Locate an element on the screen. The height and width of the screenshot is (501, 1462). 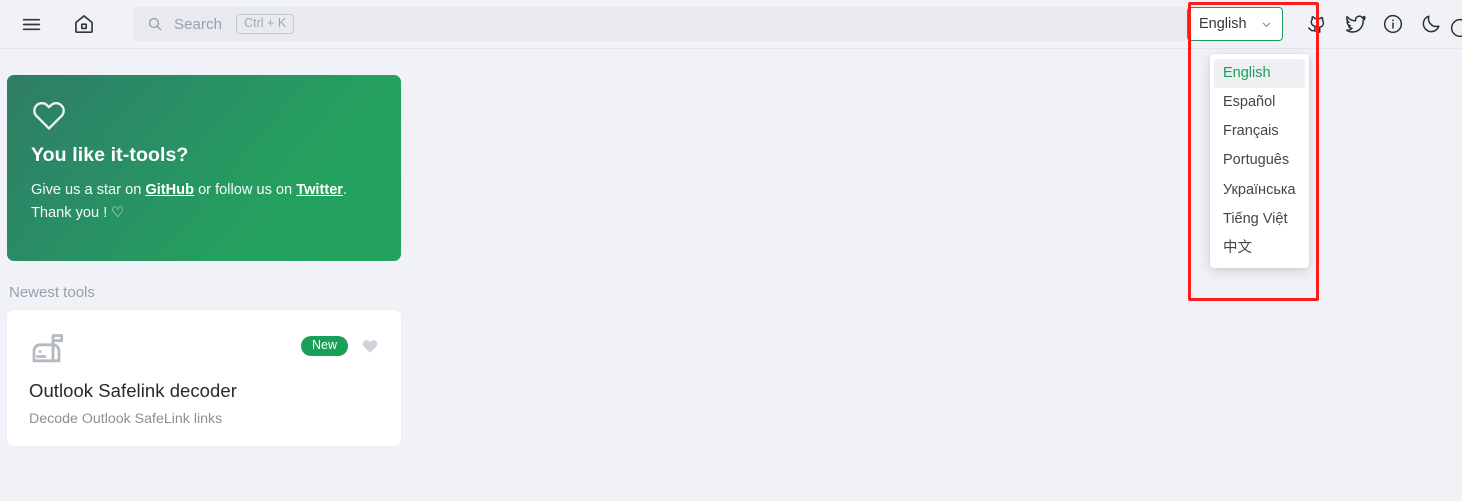
app-header: Search Ctrl + K English is located at coordinates (731, 24).